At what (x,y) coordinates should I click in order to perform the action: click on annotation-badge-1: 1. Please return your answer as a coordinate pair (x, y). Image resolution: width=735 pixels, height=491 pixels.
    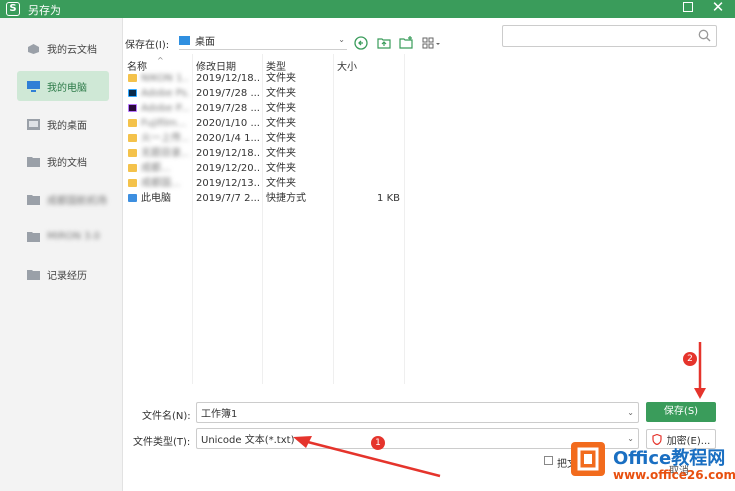
    Looking at the image, I should click on (378, 443).